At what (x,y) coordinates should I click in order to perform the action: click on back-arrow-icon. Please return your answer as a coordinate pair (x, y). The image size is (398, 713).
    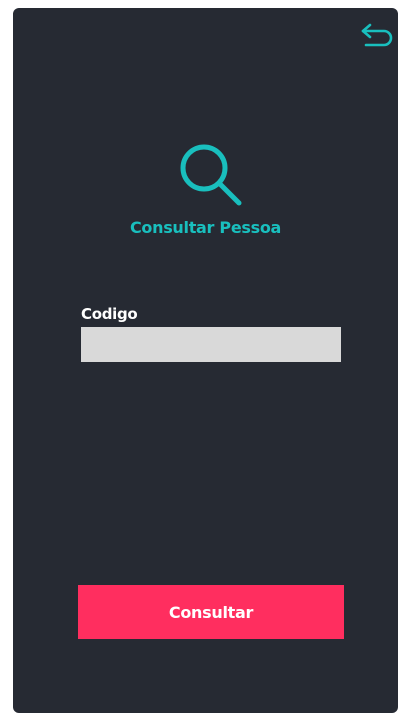
    Looking at the image, I should click on (377, 35).